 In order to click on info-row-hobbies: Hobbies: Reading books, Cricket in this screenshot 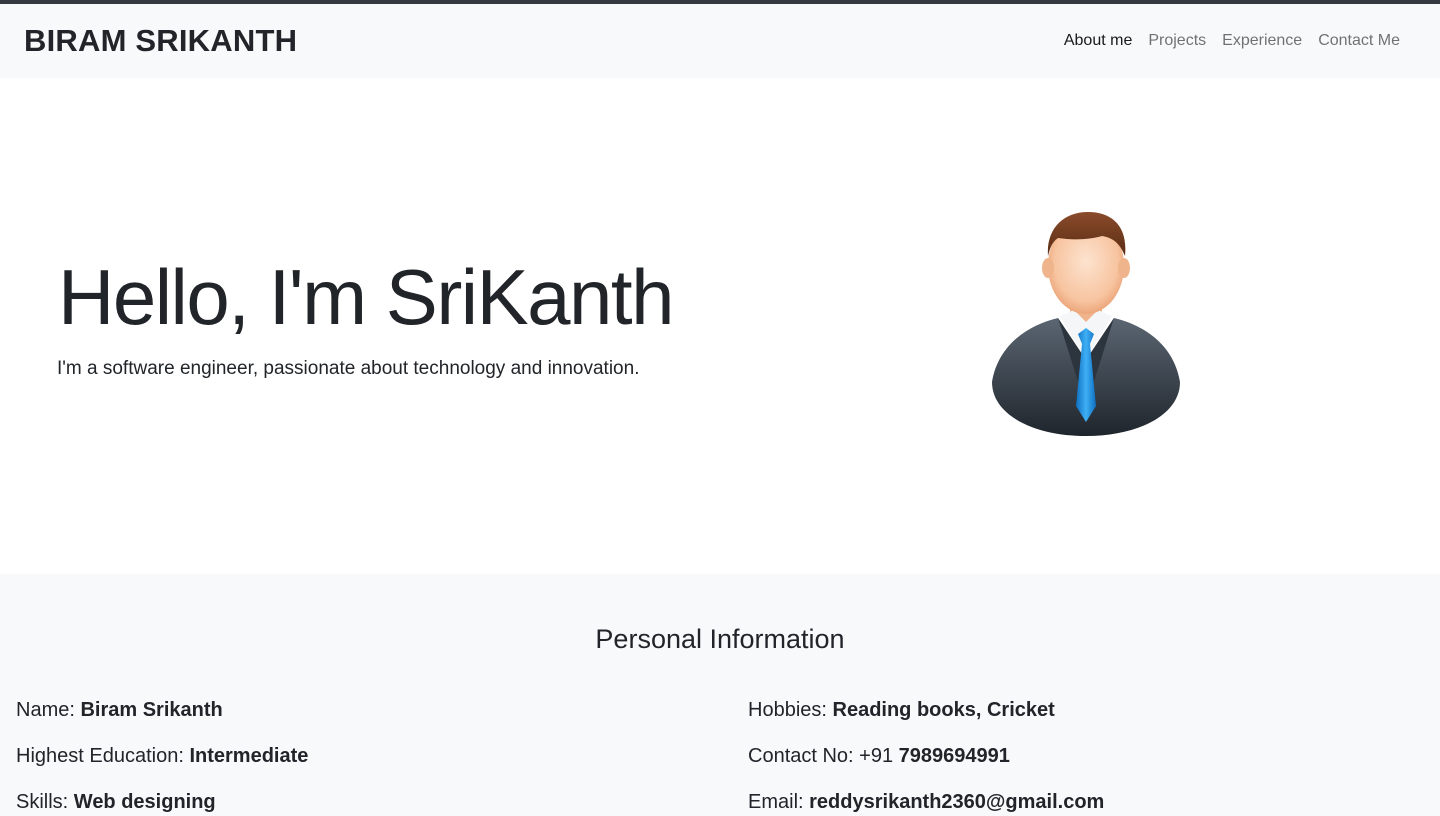, I will do `click(926, 721)`.